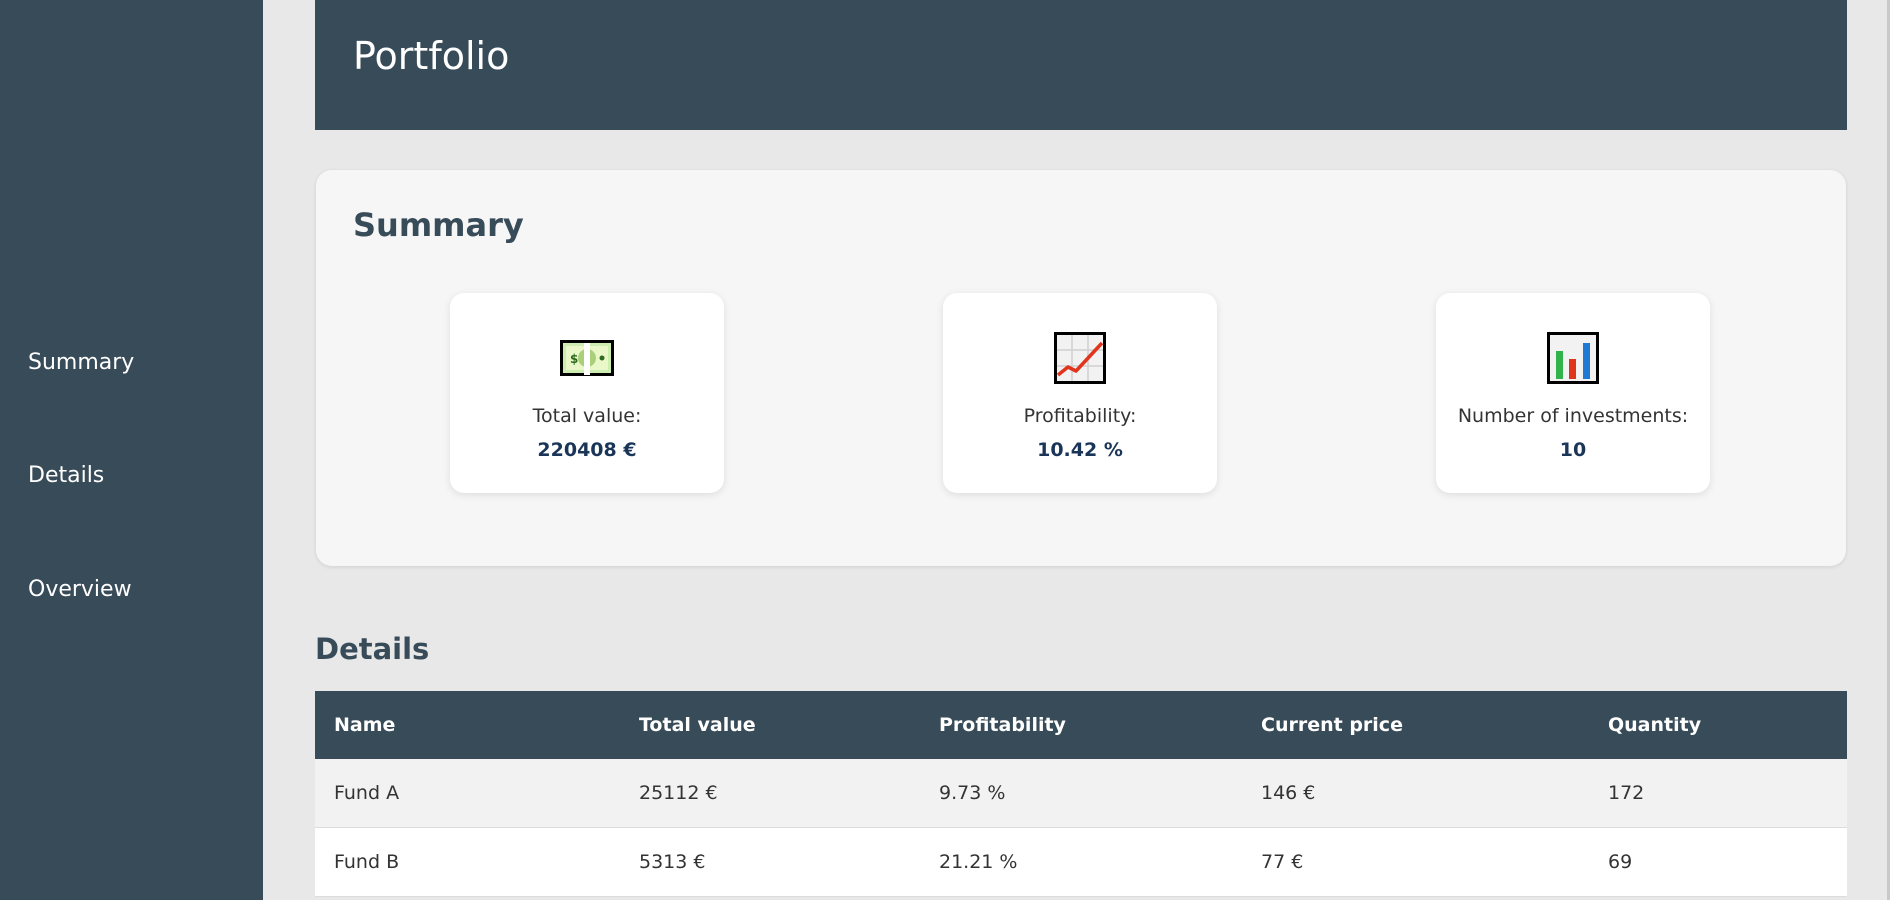 This screenshot has width=1890, height=900. I want to click on profitability-label: Profitability:, so click(1080, 416).